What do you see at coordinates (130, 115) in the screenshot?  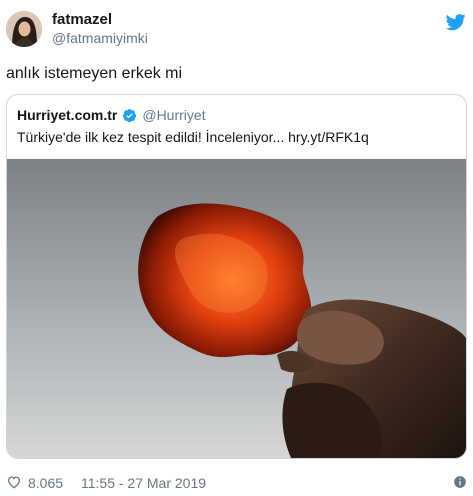 I see `verified-badge-icon` at bounding box center [130, 115].